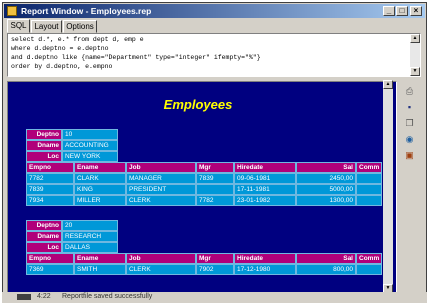 Image resolution: width=429 pixels, height=305 pixels. I want to click on table-cell: 7934, so click(50, 200).